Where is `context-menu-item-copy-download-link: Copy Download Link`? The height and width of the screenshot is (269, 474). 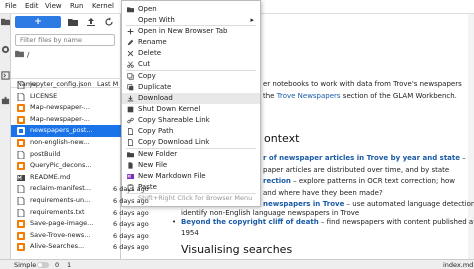
context-menu-item-copy-download-link: Copy Download Link is located at coordinates (191, 142).